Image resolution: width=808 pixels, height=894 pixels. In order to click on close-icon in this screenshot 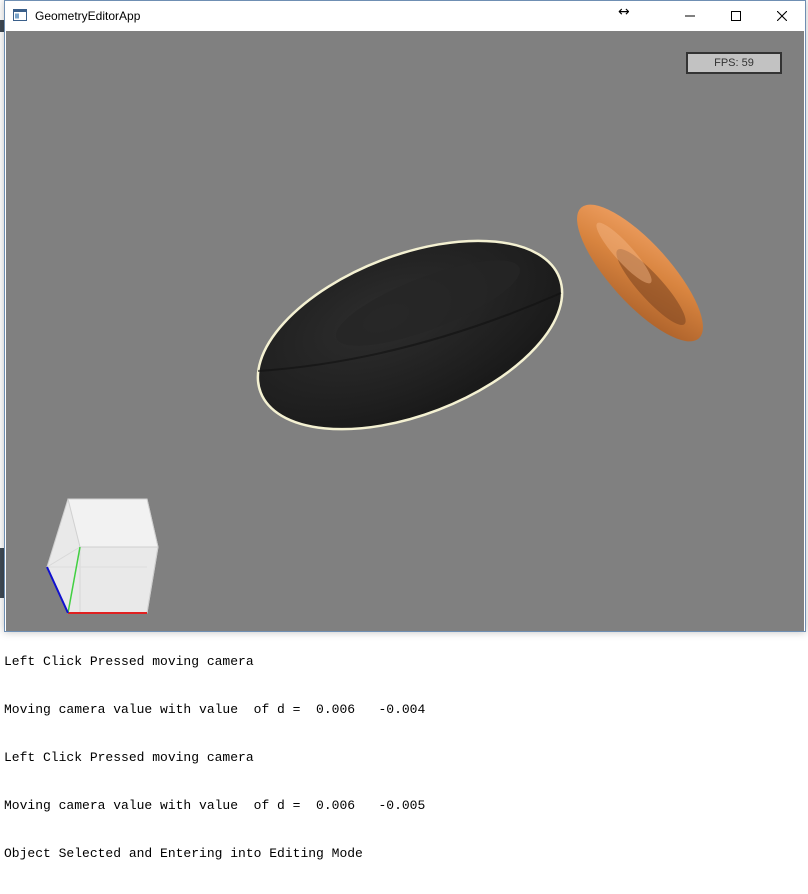, I will do `click(782, 16)`.